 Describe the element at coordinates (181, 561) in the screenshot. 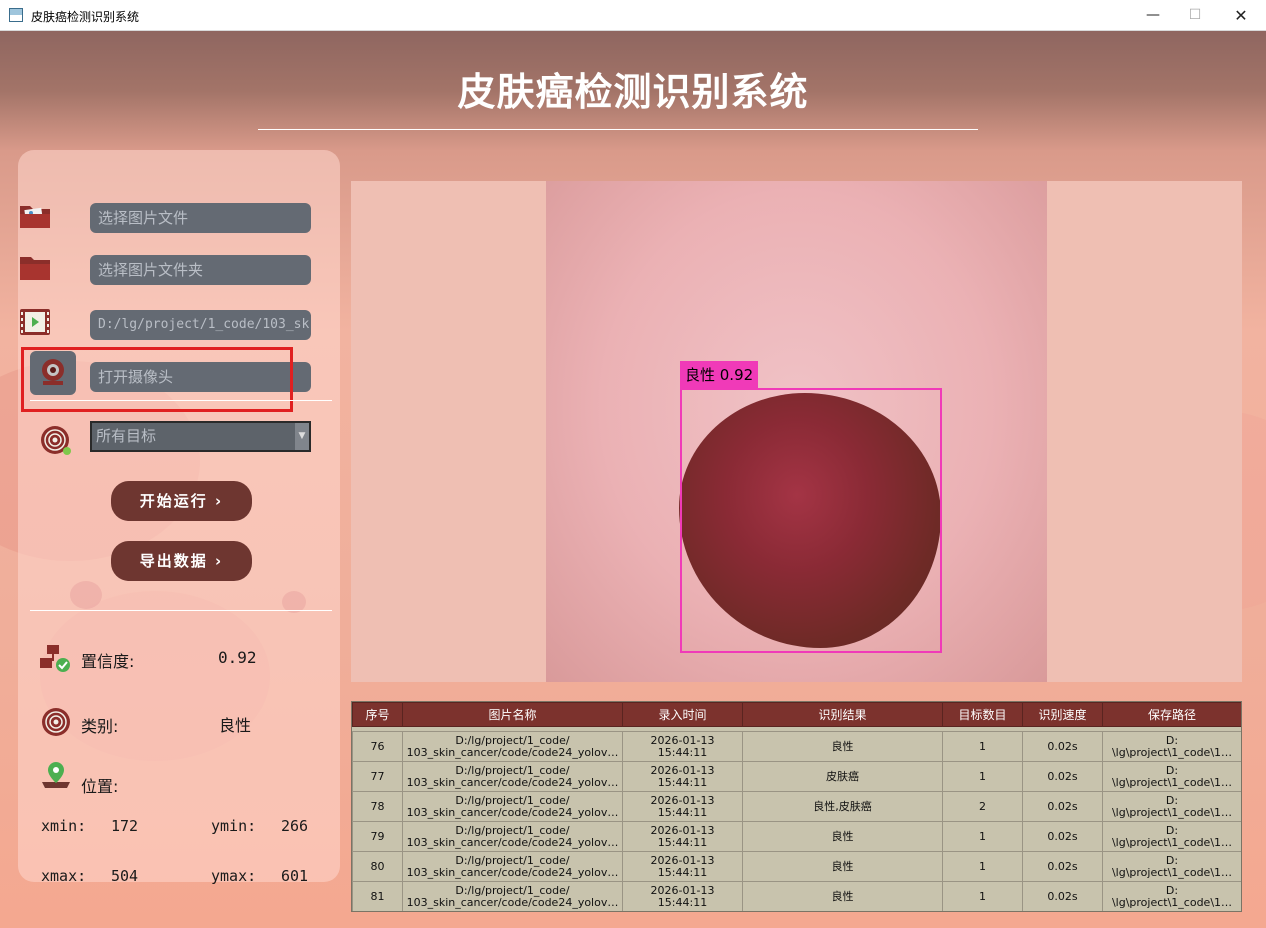

I see `export-button: 导出数据 ›` at that location.